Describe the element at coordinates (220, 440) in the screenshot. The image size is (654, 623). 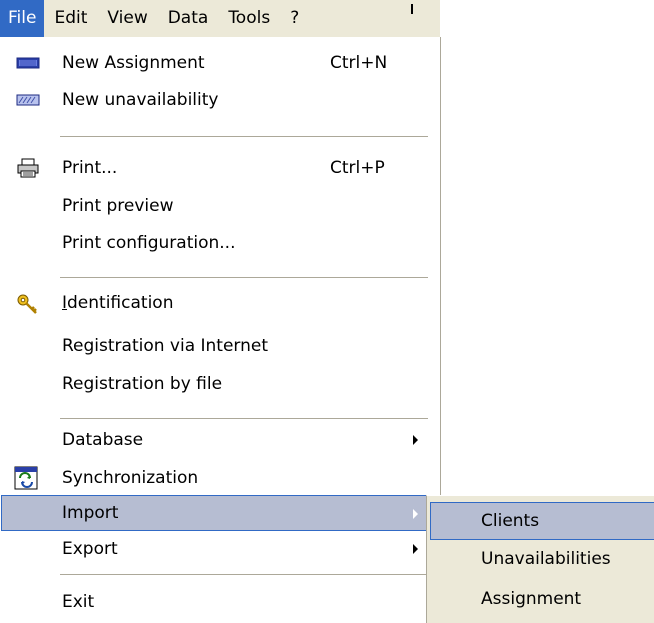
I see `menu-item-database: Database` at that location.